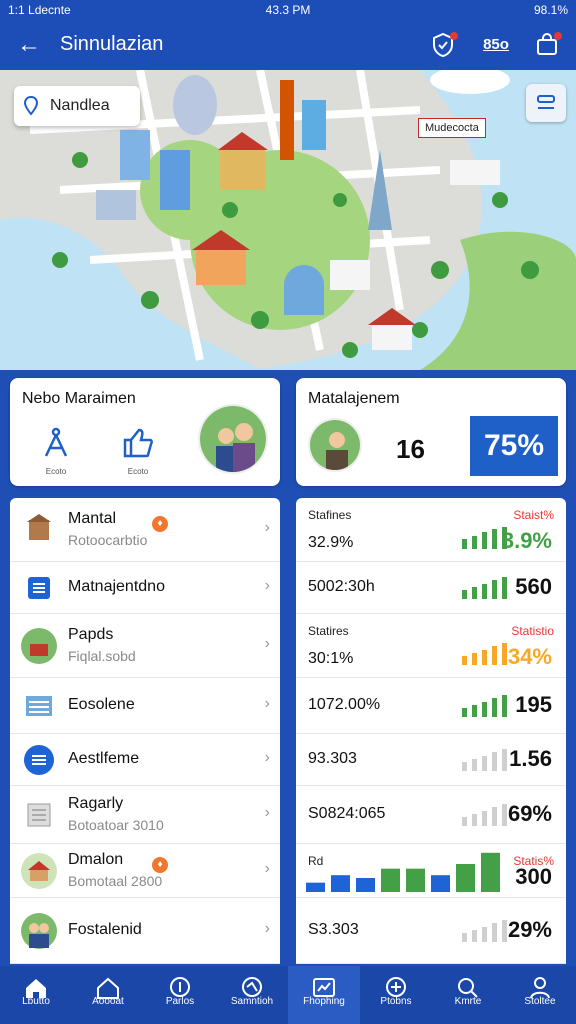 The image size is (576, 1024). I want to click on stat-big-value: 3.9%, so click(526, 540).